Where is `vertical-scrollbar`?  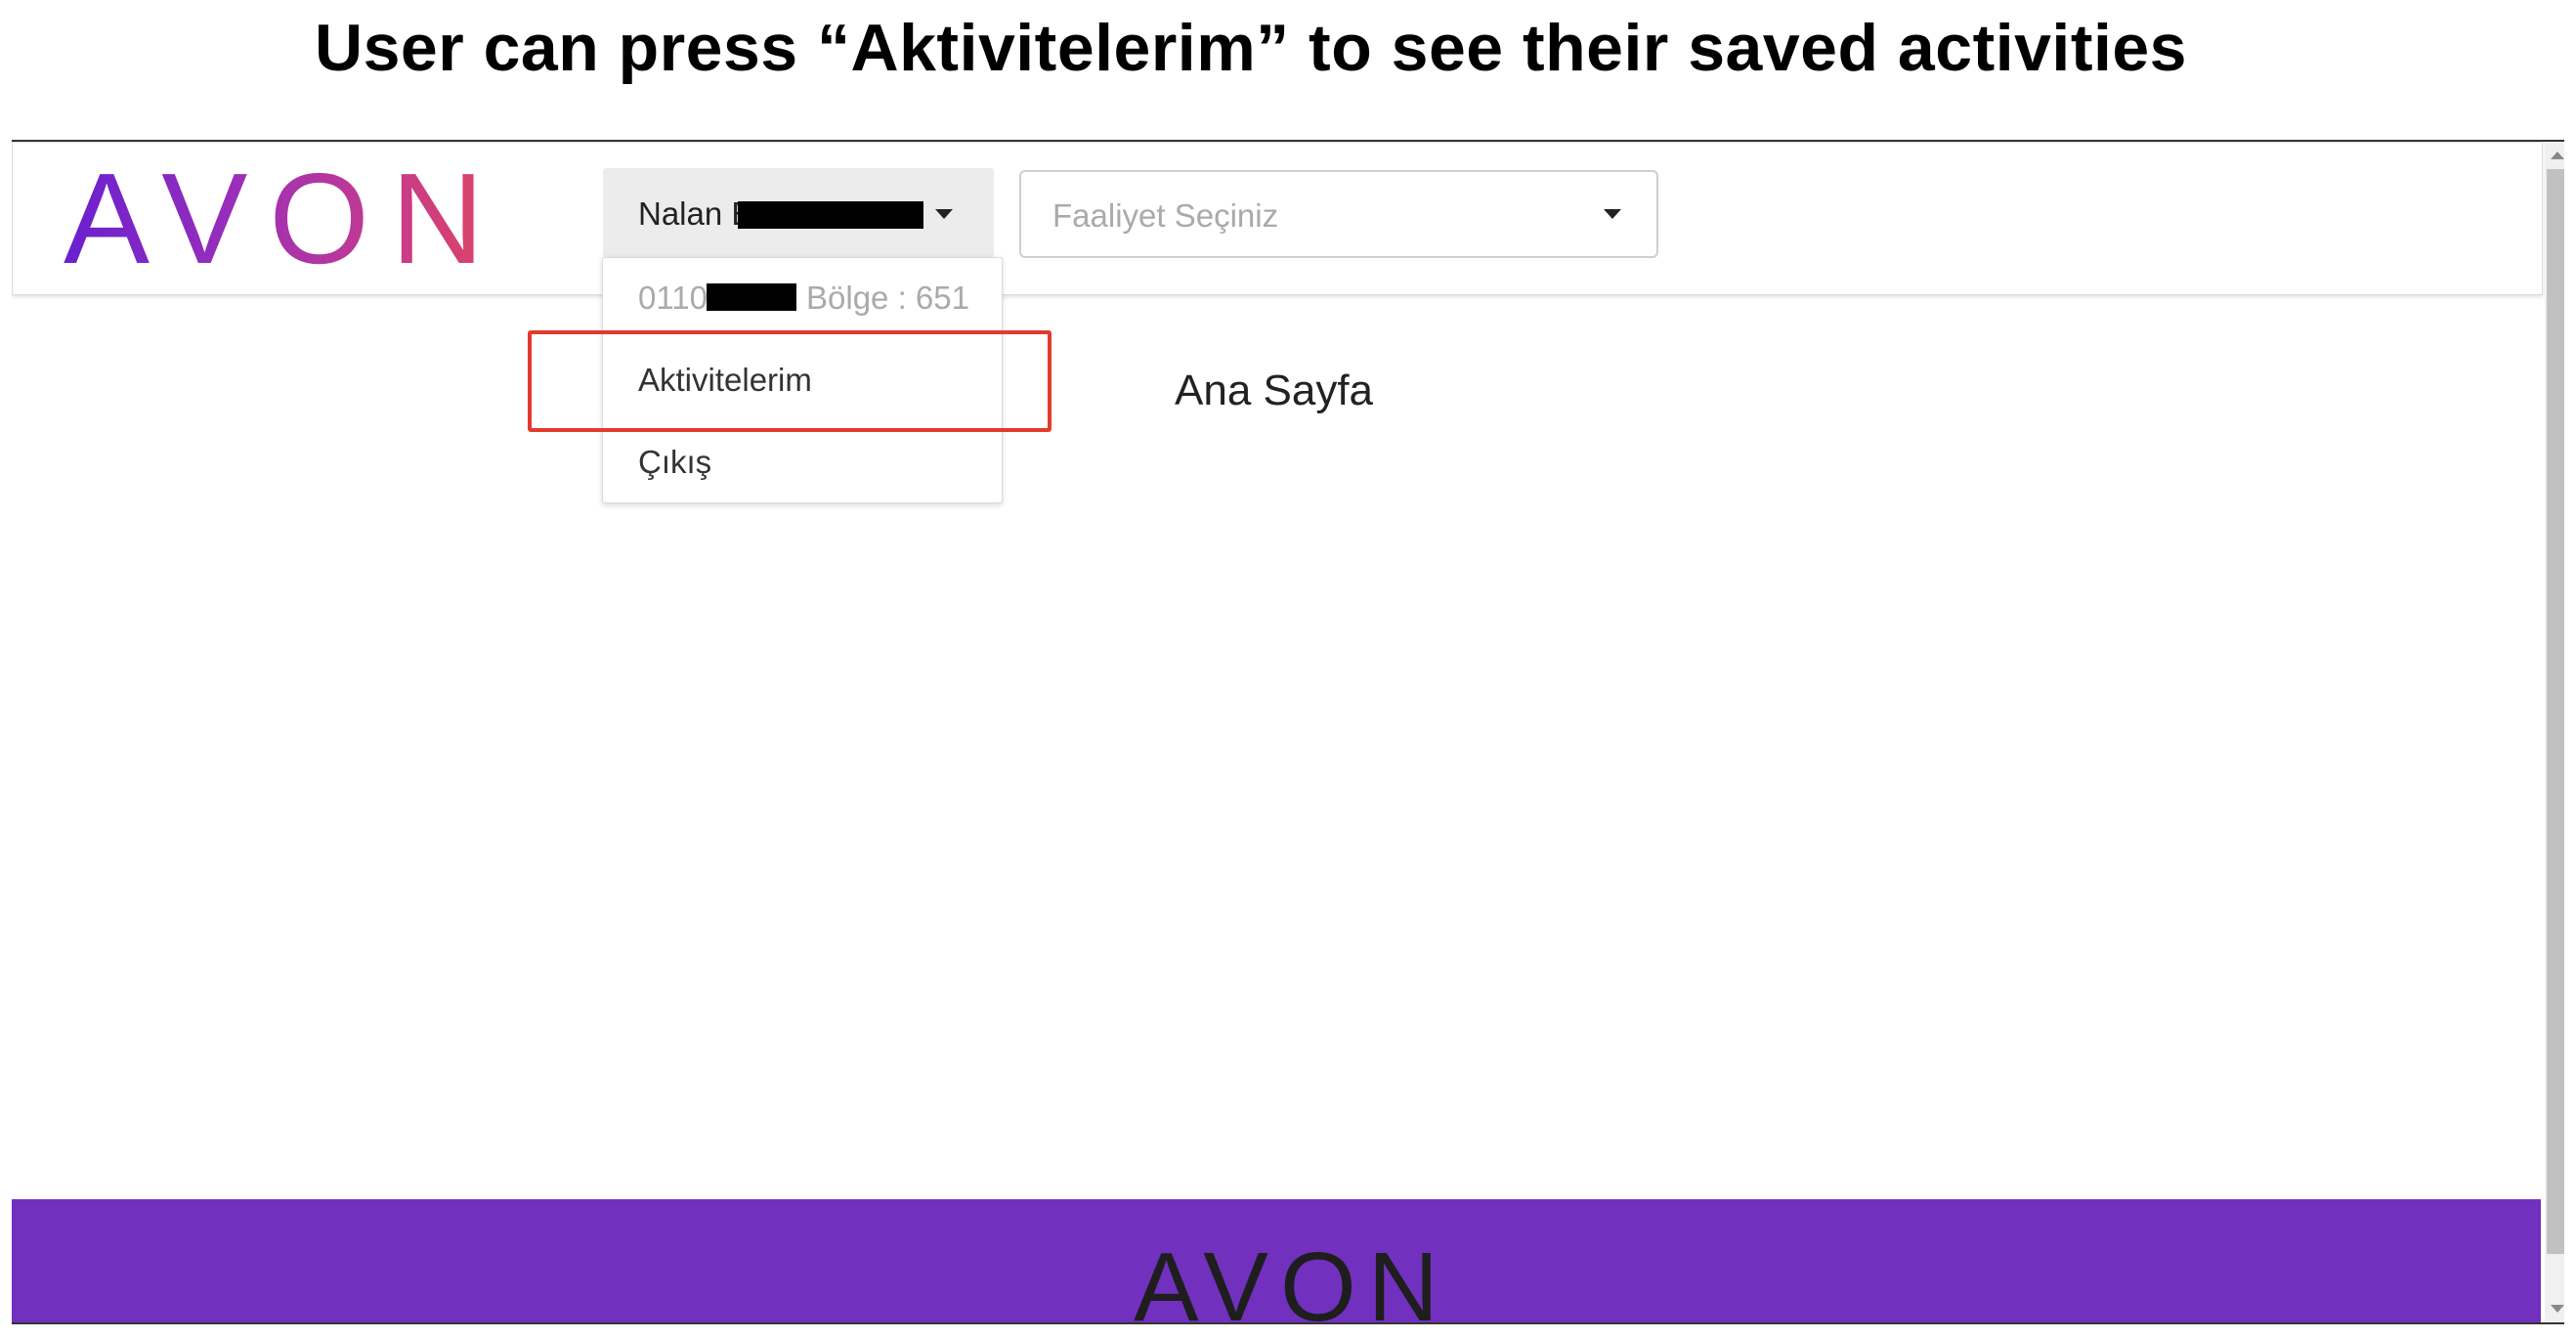
vertical-scrollbar is located at coordinates (2554, 732).